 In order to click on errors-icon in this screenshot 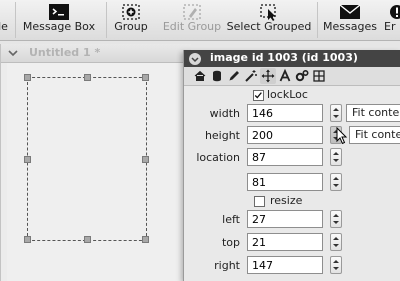, I will do `click(395, 12)`.